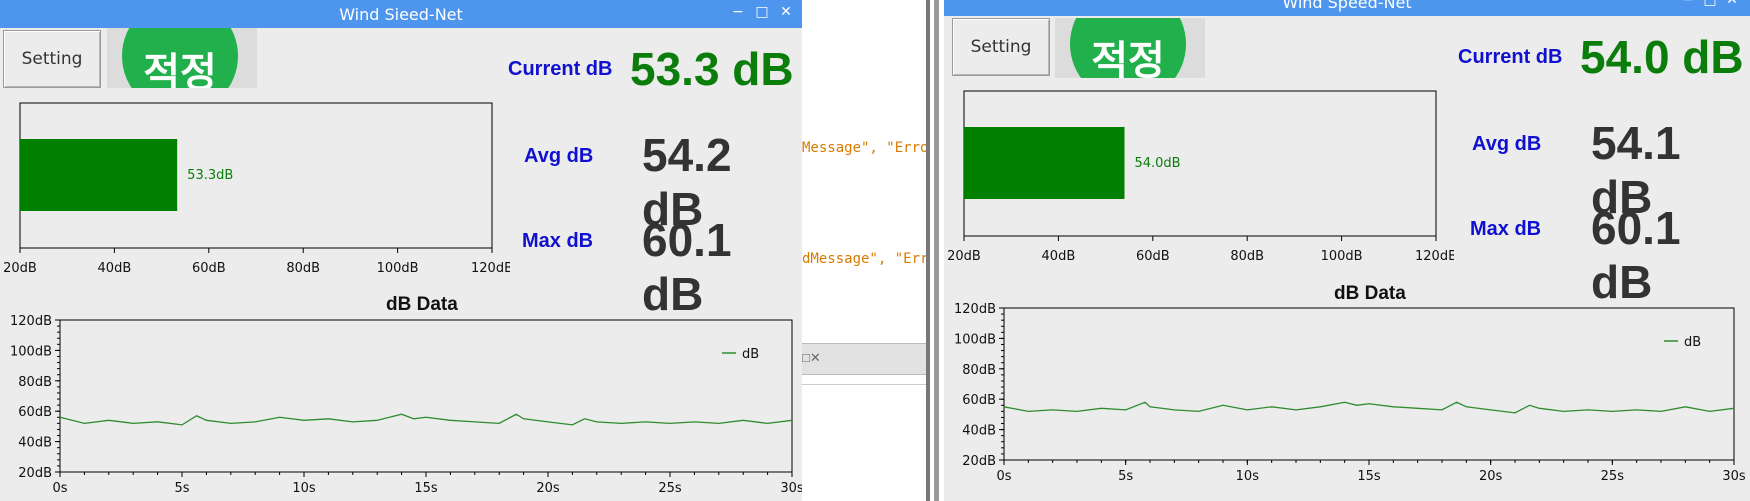 The width and height of the screenshot is (1750, 501). I want to click on titlebar: Wind Sieed-Net − □ ✕, so click(401, 14).